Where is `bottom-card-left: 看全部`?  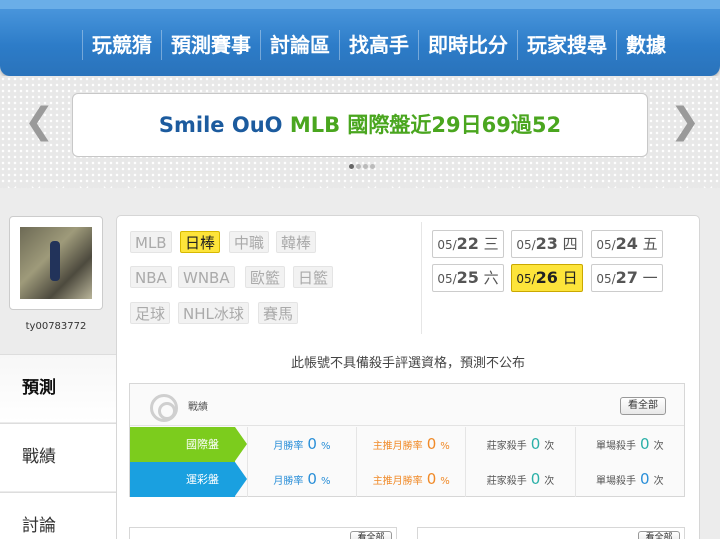
bottom-card-left: 看全部 is located at coordinates (263, 533).